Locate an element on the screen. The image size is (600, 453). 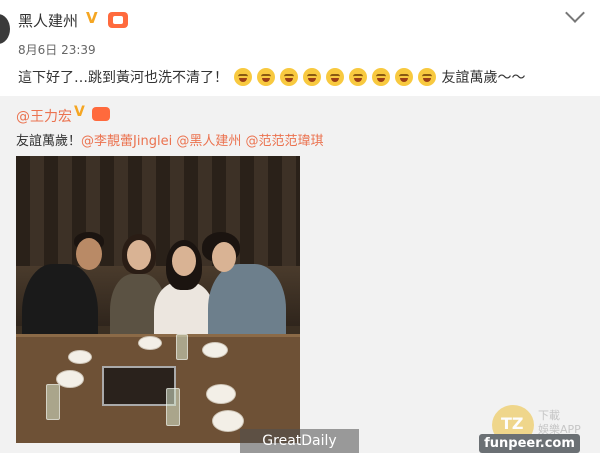
username-link: 黑人建州 is located at coordinates (48, 20).